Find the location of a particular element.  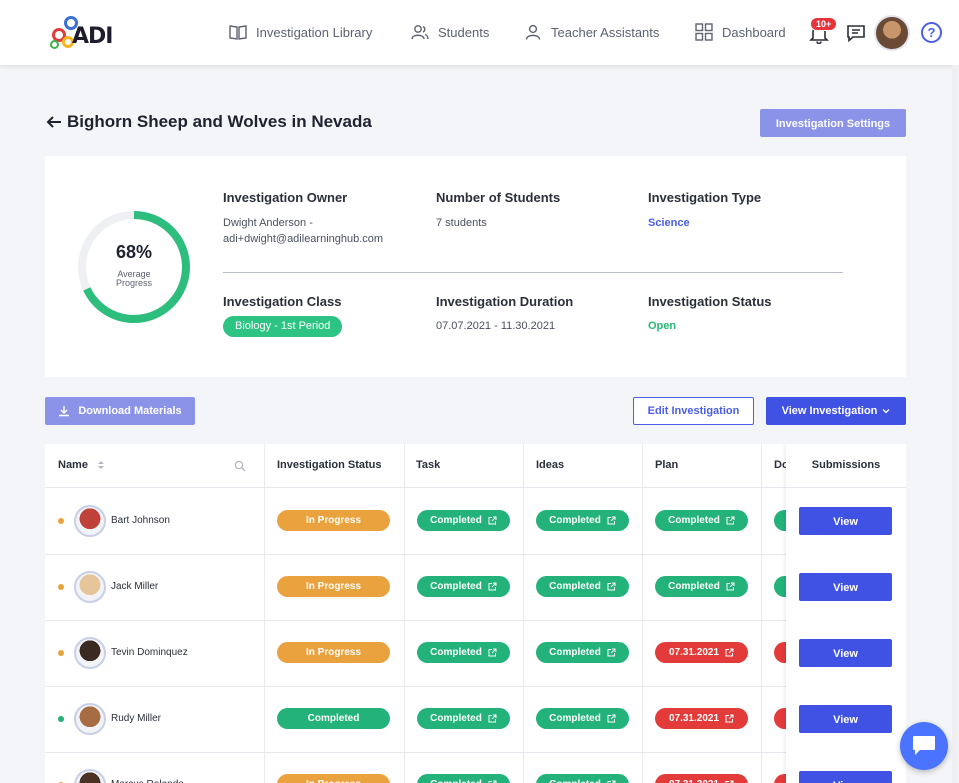

status-status-label: Completed is located at coordinates (333, 718).